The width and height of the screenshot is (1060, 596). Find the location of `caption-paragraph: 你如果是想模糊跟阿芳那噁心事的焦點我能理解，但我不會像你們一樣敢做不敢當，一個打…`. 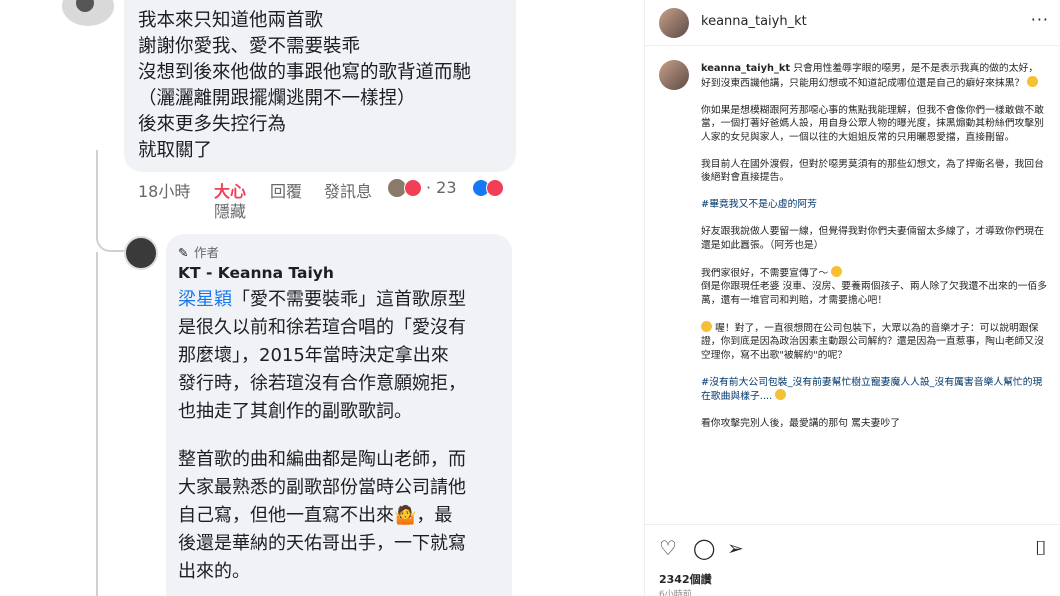

caption-paragraph: 你如果是想模糊跟阿芳那噁心事的焦點我能理解，但我不會像你們一樣敢做不敢當，一個打… is located at coordinates (872, 123).